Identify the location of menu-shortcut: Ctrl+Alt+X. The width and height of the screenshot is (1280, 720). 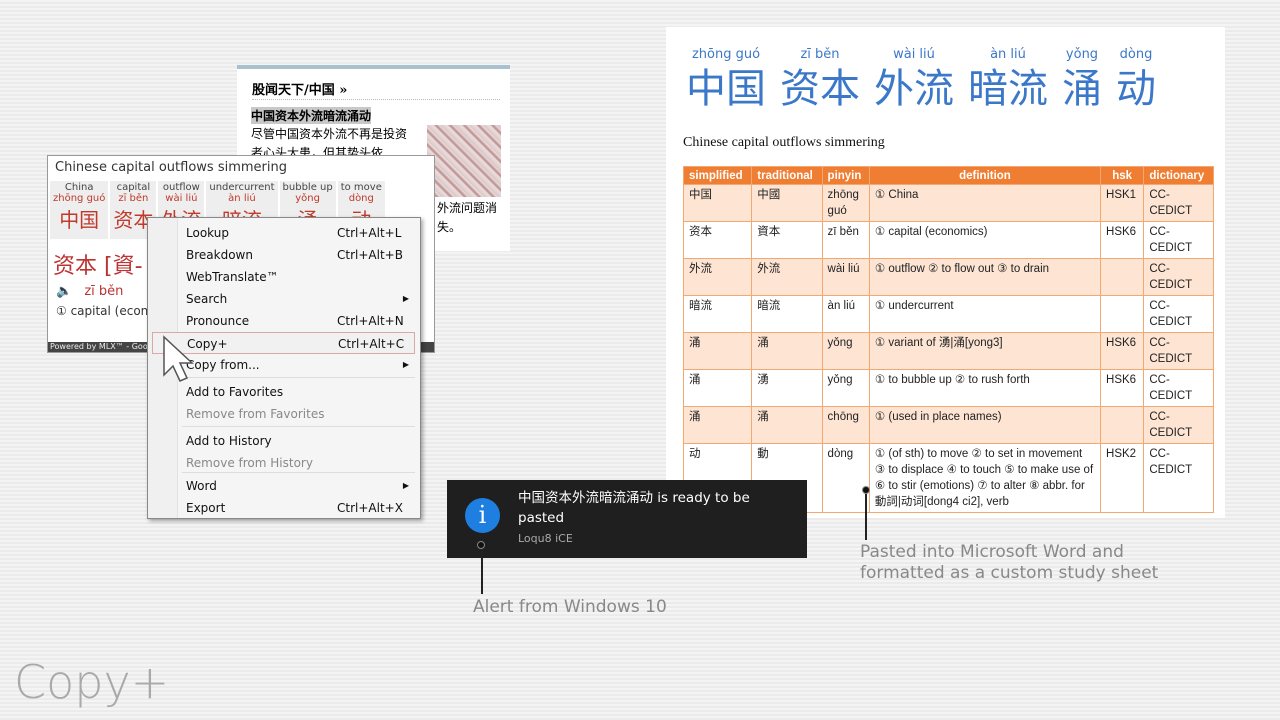
(370, 508).